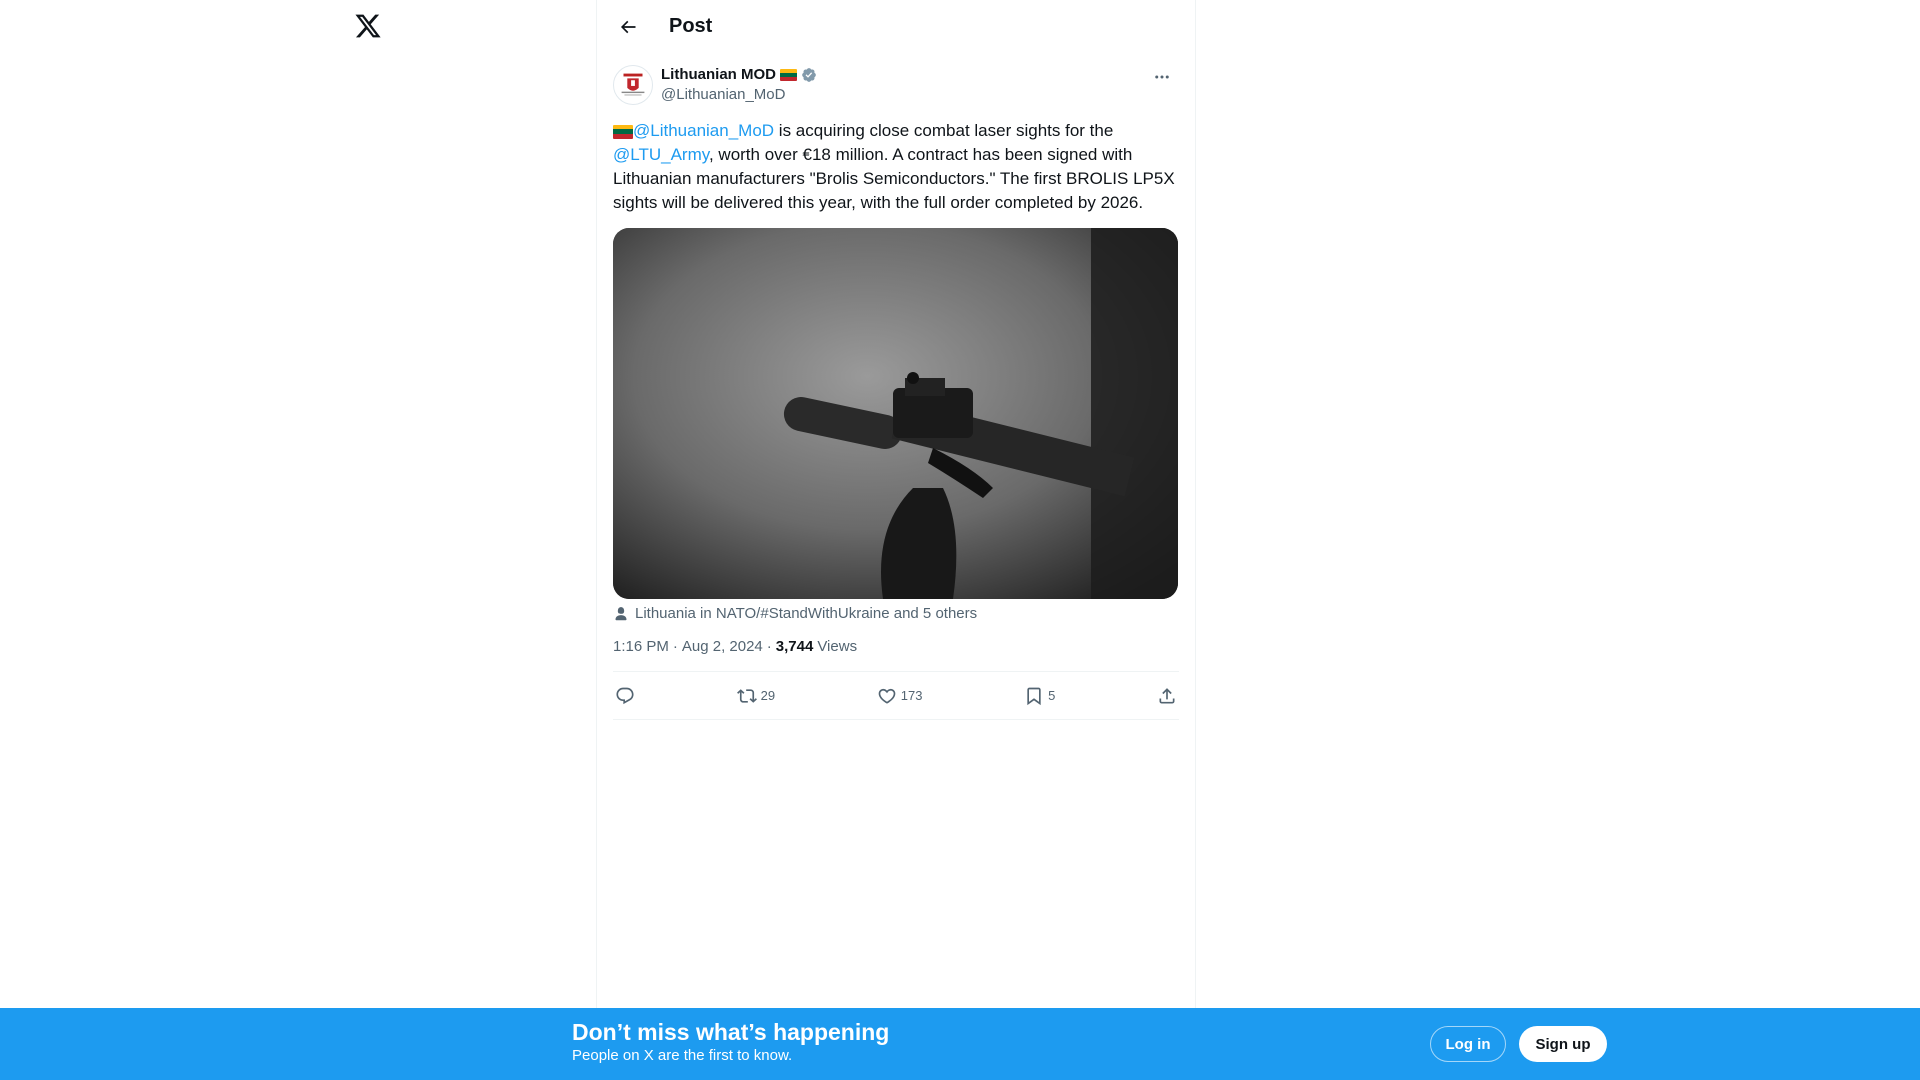 The width and height of the screenshot is (1920, 1080). Describe the element at coordinates (896, 655) in the screenshot. I see `post-meta: 1:16 PM · Aug 2, 2024 · 3,744 Views` at that location.